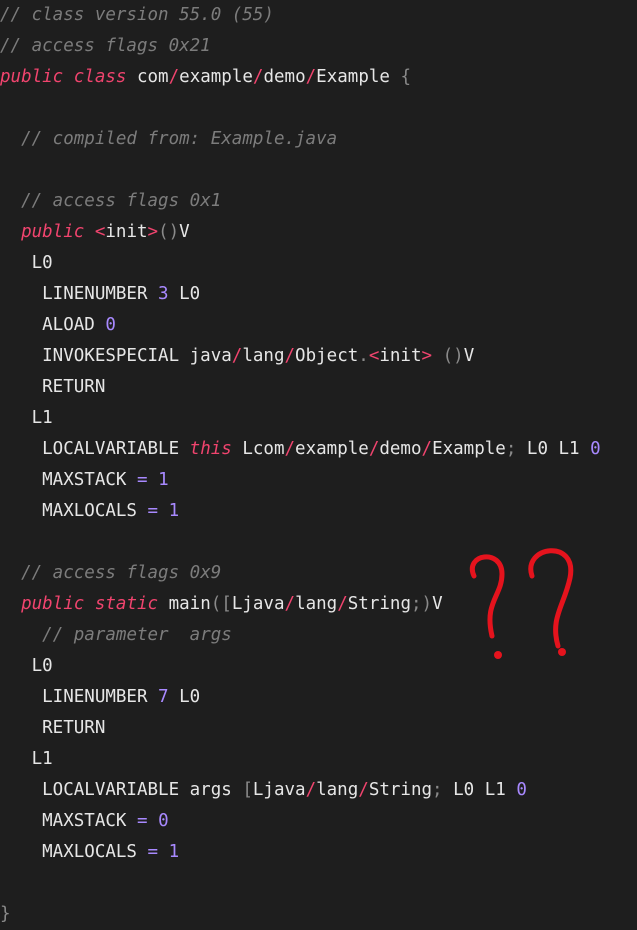  Describe the element at coordinates (184, 604) in the screenshot. I see `code-token-plain: main` at that location.